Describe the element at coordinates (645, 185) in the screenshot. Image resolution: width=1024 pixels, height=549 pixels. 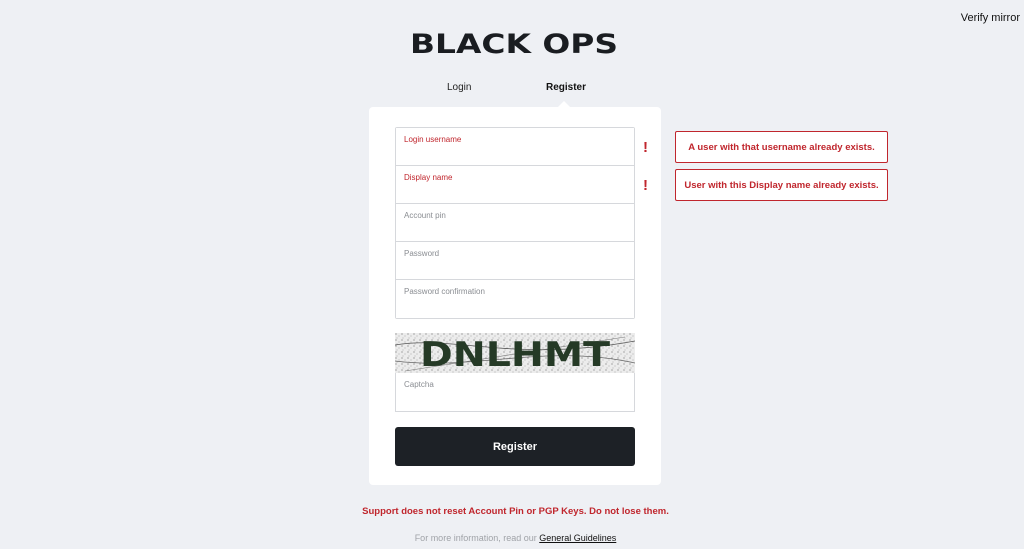
I see `display-name-error-icon: !` at that location.